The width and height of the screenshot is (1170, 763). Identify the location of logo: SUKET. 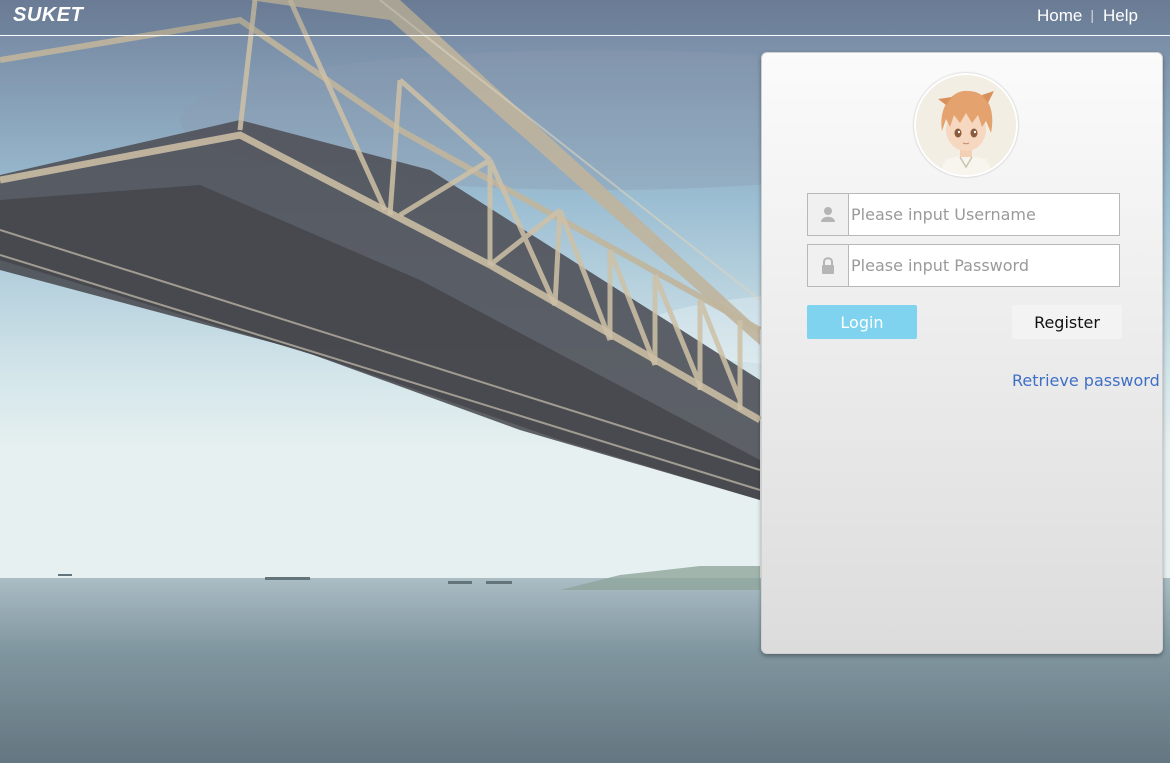
(48, 15).